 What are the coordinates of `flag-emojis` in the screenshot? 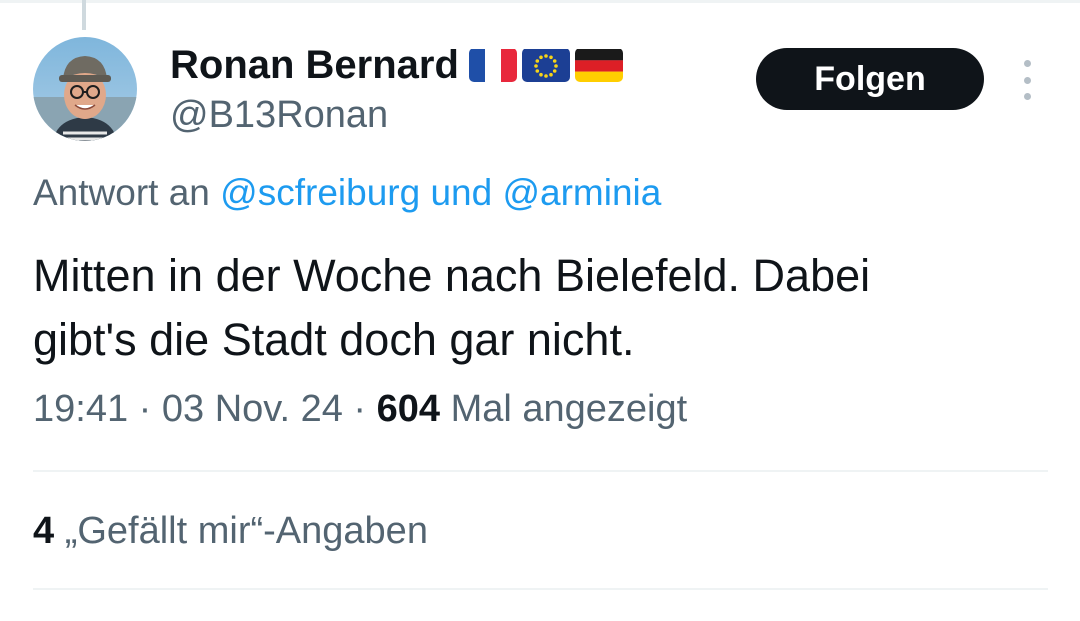 It's located at (545, 65).